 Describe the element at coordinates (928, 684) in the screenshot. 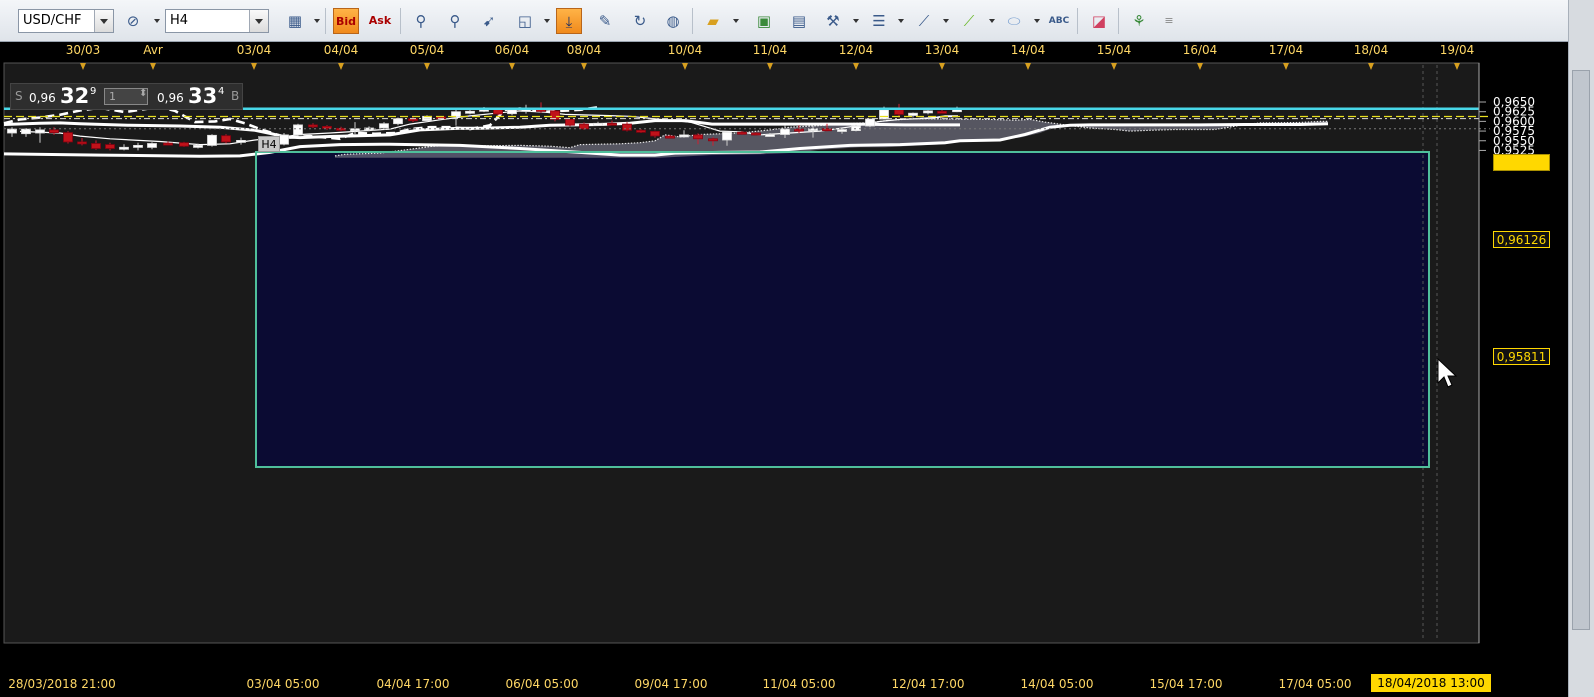

I see `date-bottom-label: 12/04 17:00` at that location.